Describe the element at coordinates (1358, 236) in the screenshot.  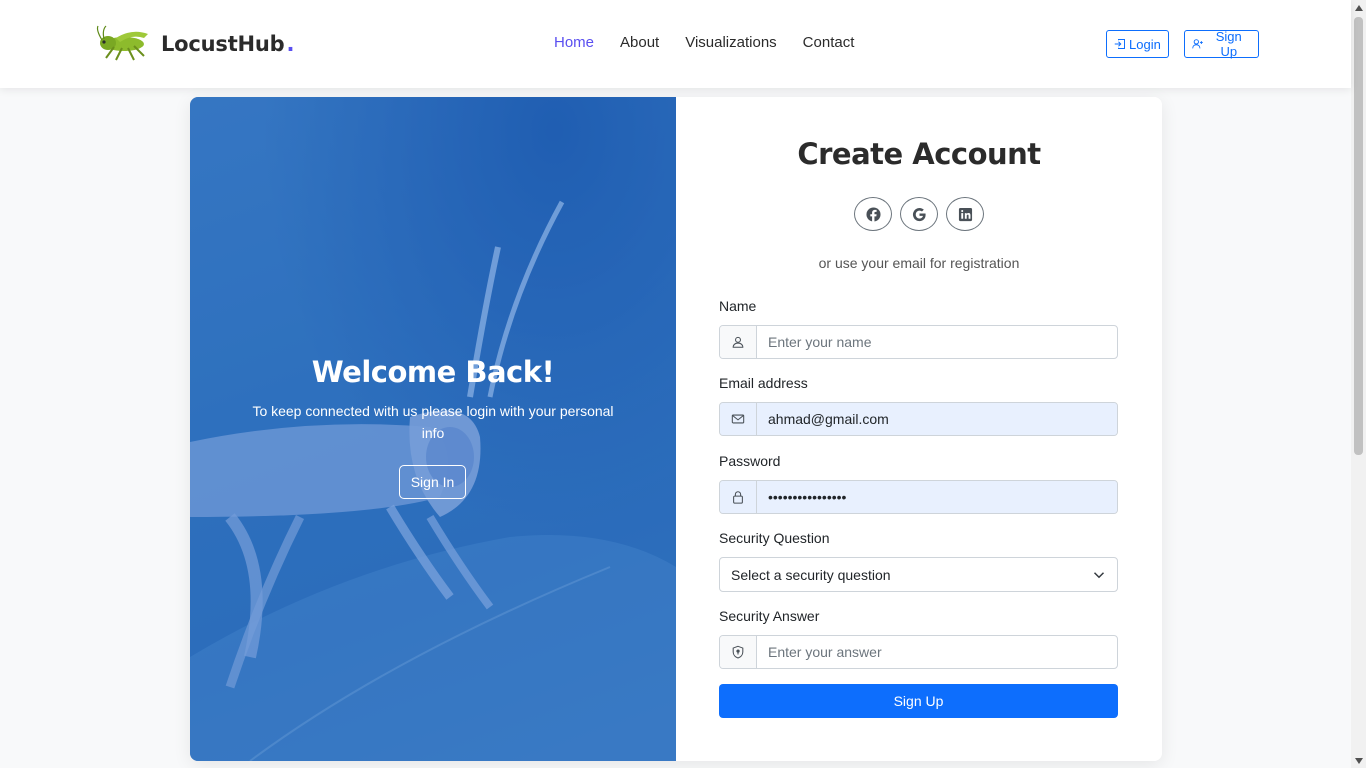
I see `scroll-thumb` at that location.